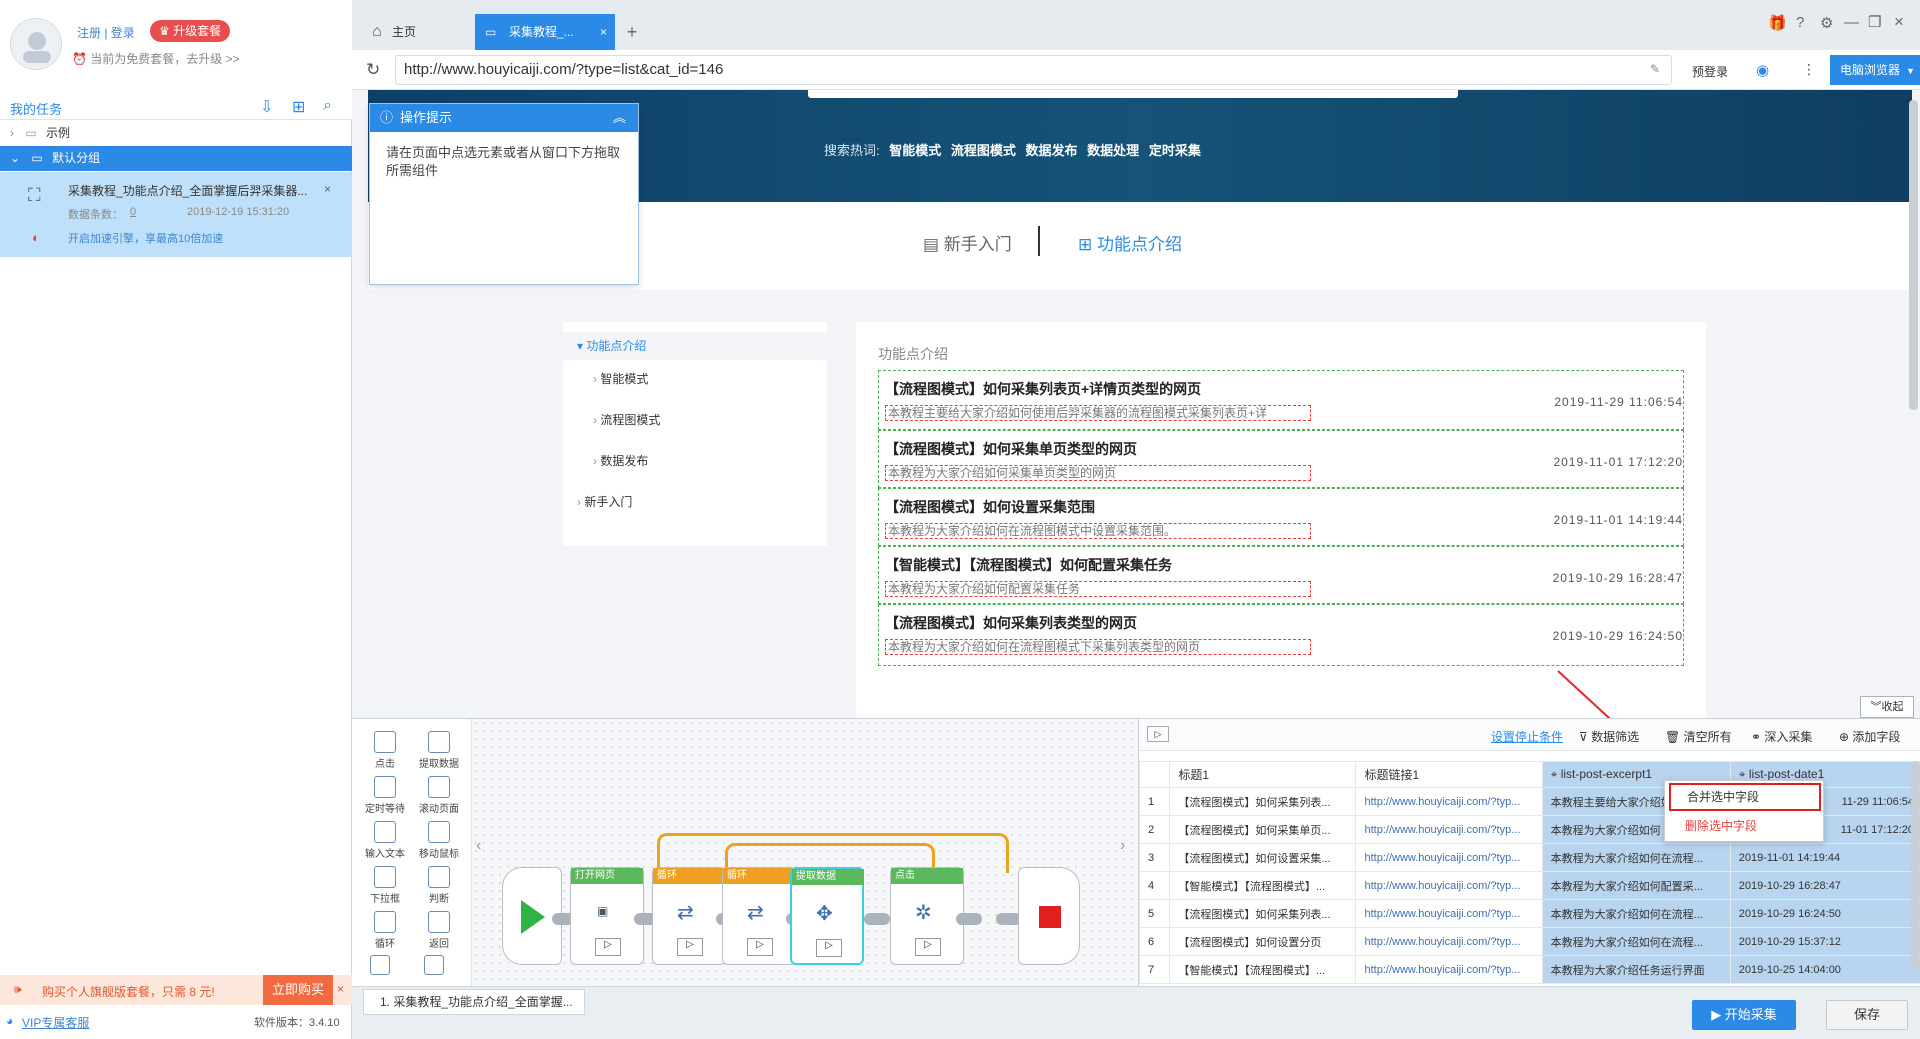  I want to click on group-example: › ▭ 示例, so click(176, 133).